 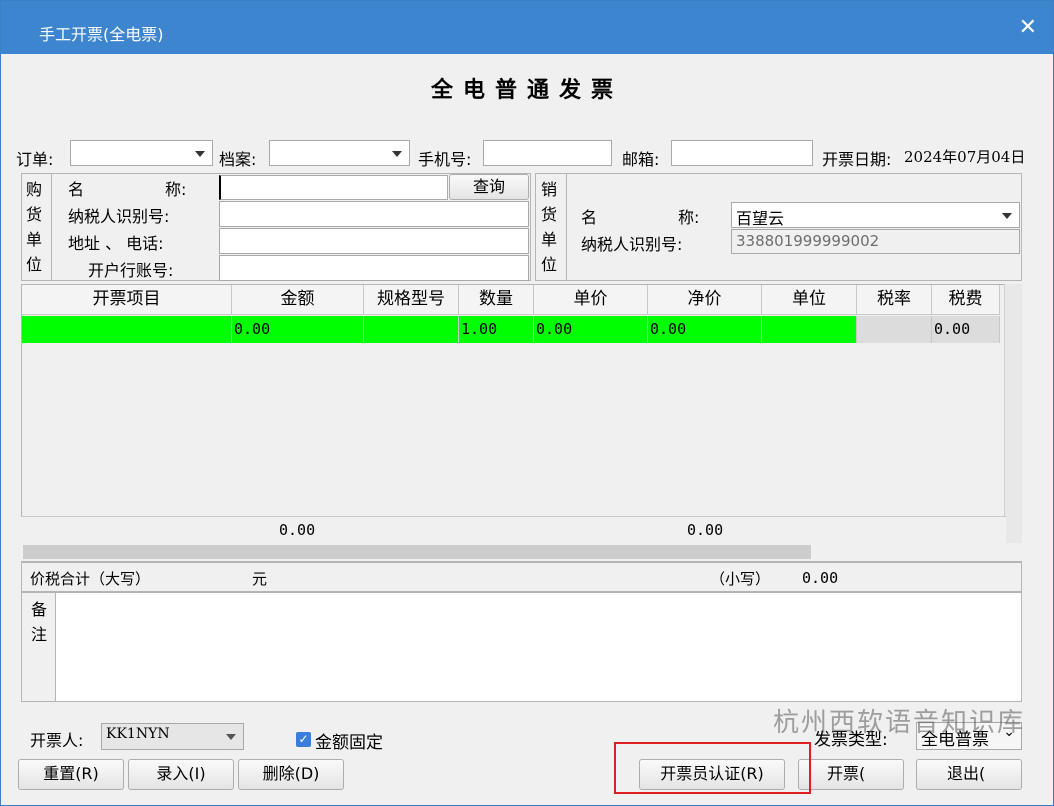 What do you see at coordinates (411, 300) in the screenshot?
I see `col-header-spec: 规格型号` at bounding box center [411, 300].